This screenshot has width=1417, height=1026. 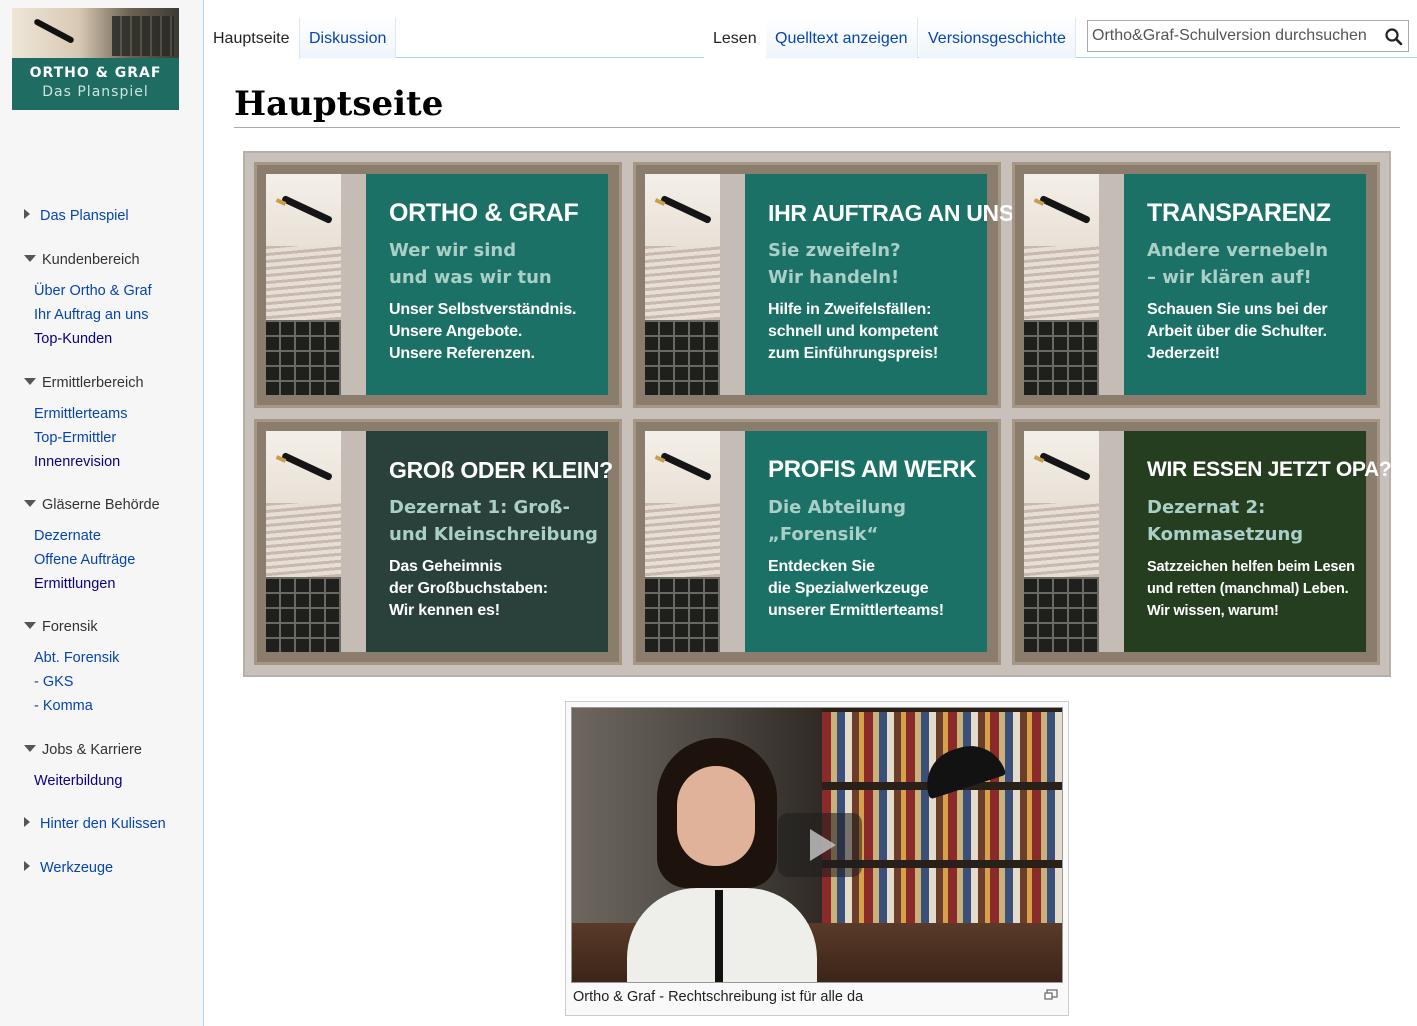 I want to click on sidebar-section-jobs: Jobs & Karriere, so click(x=83, y=750).